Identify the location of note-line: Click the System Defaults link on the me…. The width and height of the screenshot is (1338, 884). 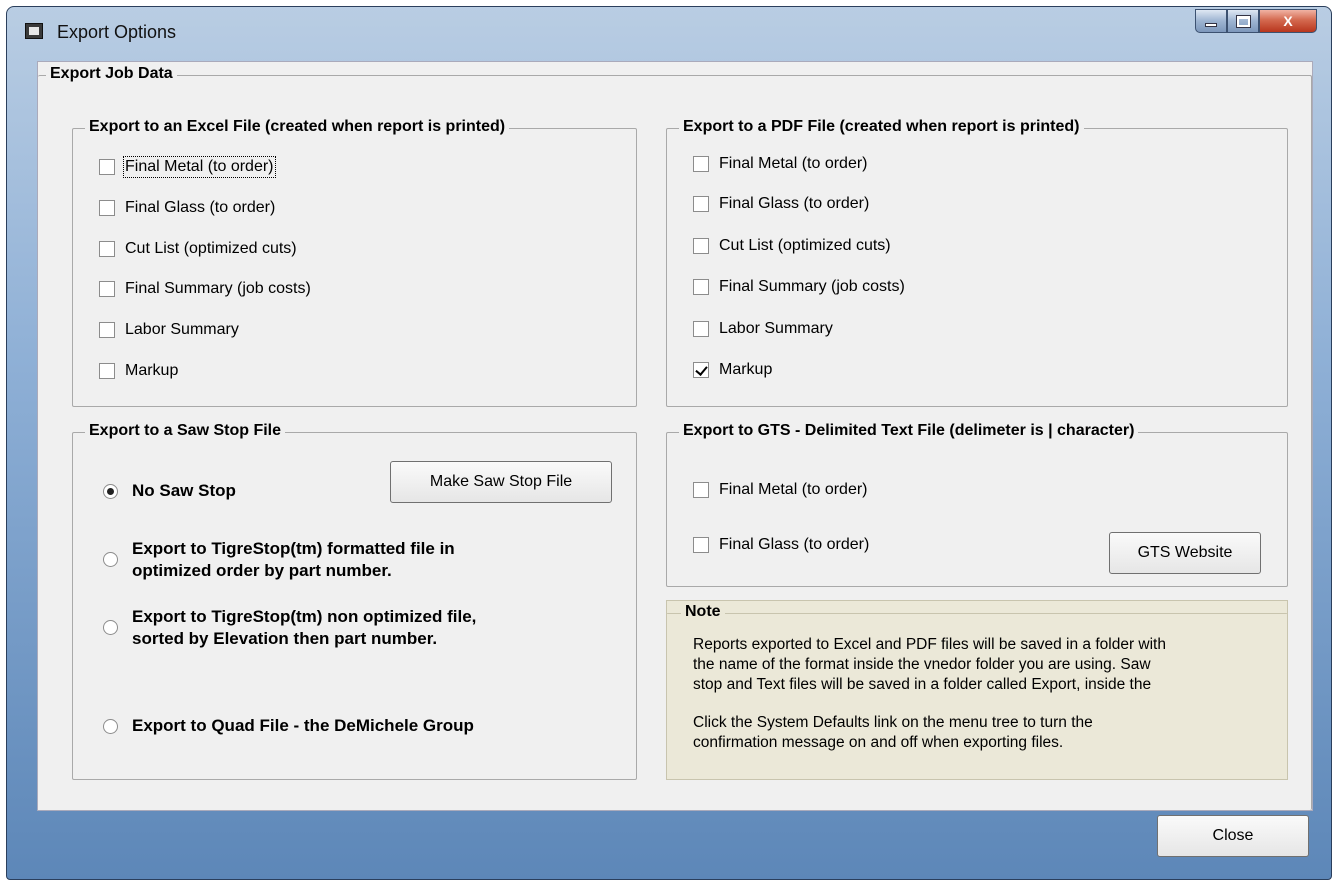
(893, 722).